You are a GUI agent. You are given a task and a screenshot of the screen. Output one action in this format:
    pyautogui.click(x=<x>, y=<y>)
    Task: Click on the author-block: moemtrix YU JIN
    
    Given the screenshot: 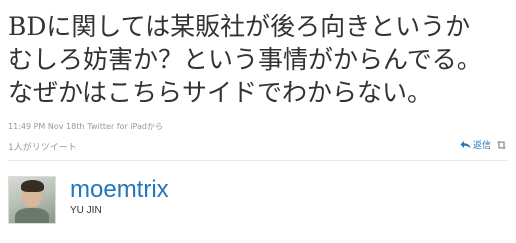 What is the action you would take?
    pyautogui.click(x=88, y=200)
    